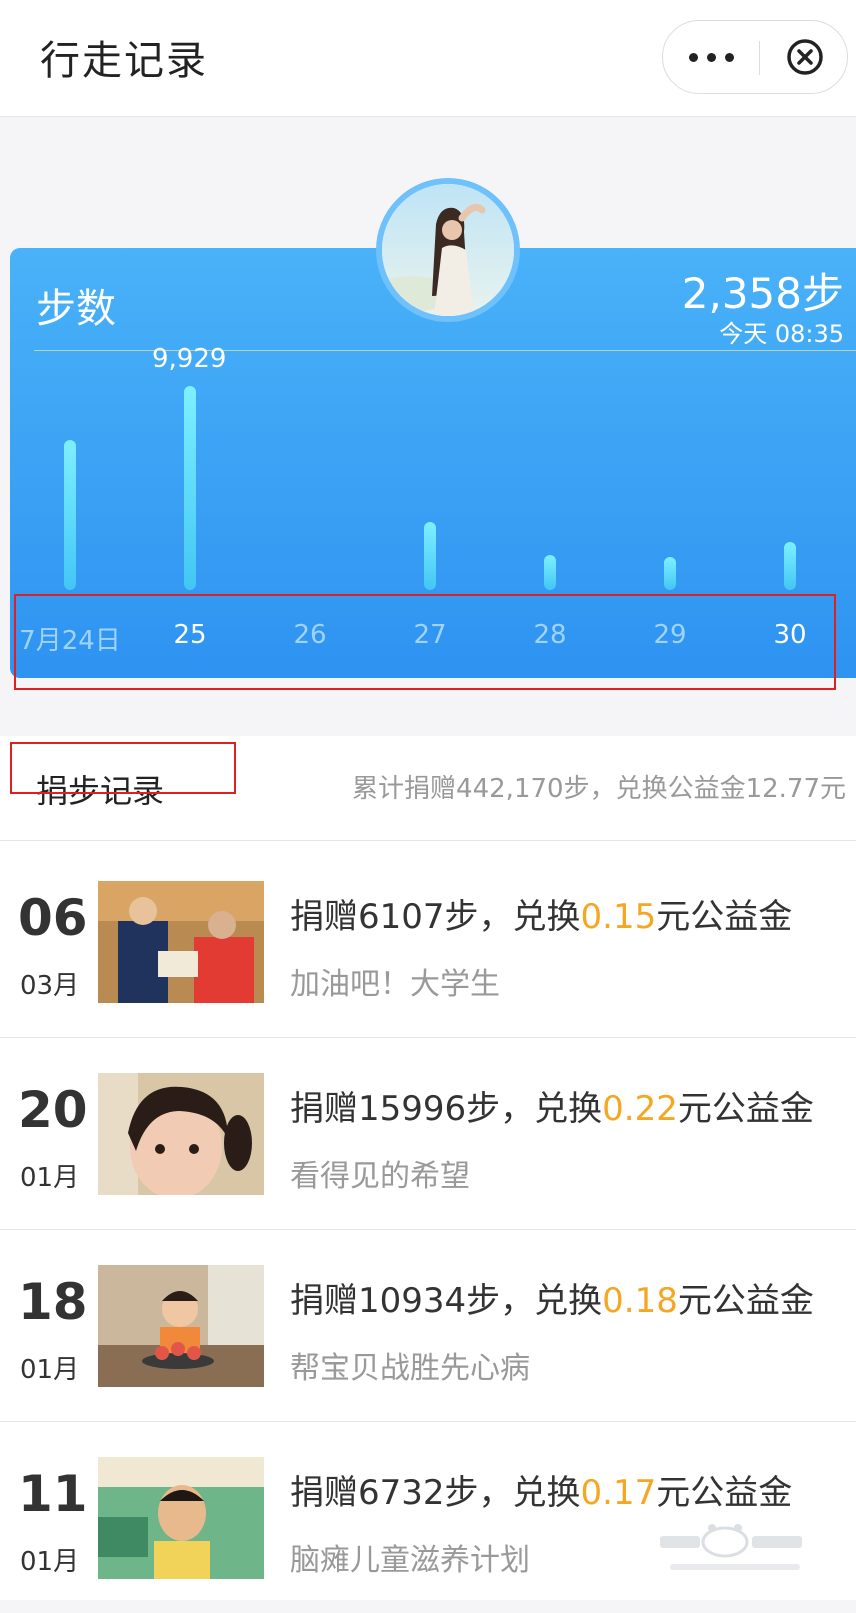  Describe the element at coordinates (380, 1176) in the screenshot. I see `record-project: 看得见的希望` at that location.